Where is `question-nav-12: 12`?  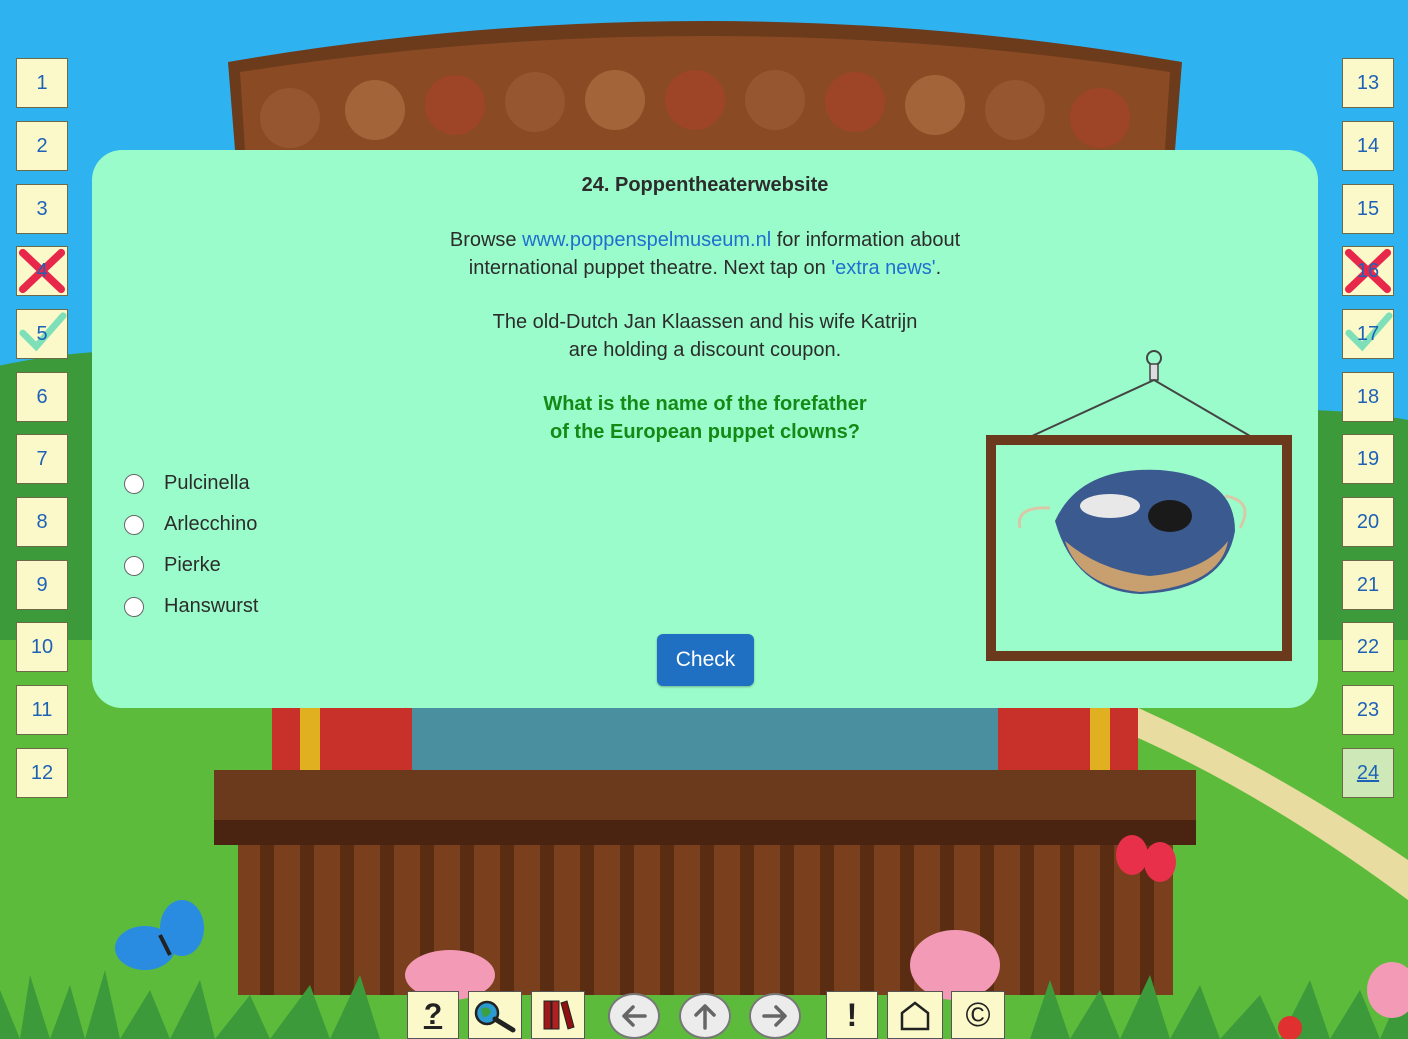
question-nav-12: 12 is located at coordinates (42, 773).